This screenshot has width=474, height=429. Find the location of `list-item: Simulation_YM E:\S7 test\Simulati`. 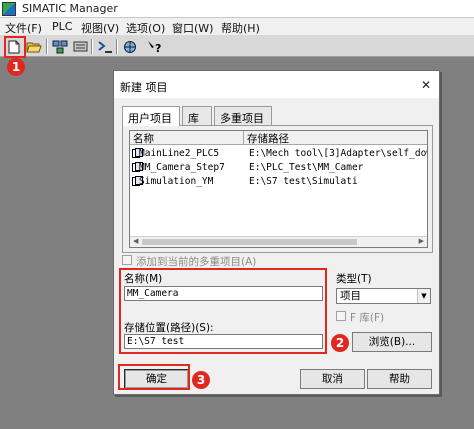

list-item: Simulation_YM E:\S7 test\Simulati is located at coordinates (278, 182).